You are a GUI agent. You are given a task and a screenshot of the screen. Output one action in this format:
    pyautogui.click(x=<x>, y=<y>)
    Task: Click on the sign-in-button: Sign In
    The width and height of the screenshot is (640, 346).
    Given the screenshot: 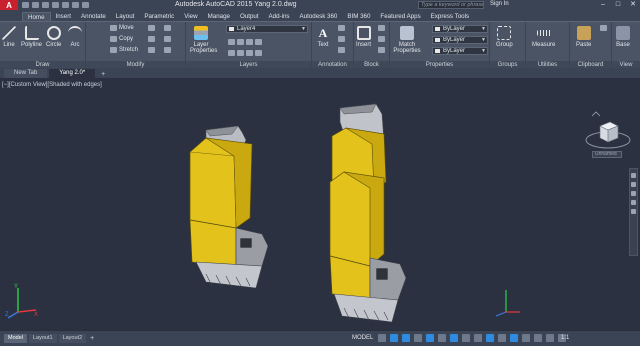 What is the action you would take?
    pyautogui.click(x=499, y=4)
    